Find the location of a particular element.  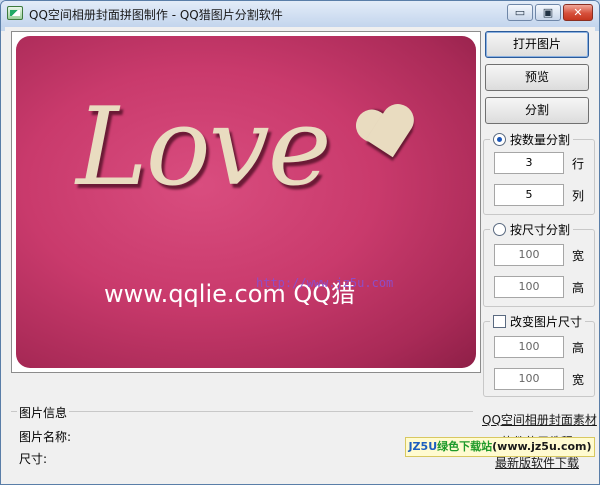

cover-material-link: QQ空间相册封面素材 is located at coordinates (539, 419).